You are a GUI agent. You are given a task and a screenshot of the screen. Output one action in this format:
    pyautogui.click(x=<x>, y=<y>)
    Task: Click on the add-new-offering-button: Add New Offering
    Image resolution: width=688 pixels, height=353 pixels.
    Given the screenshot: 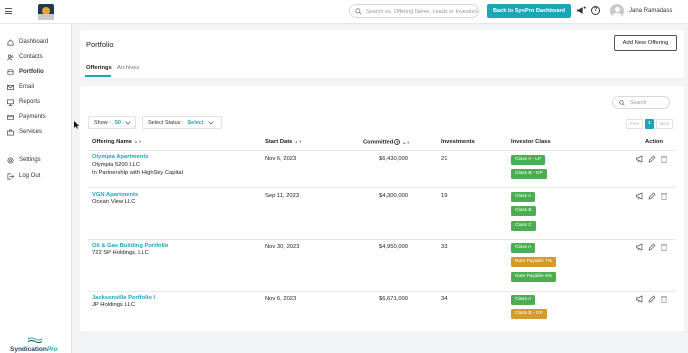 What is the action you would take?
    pyautogui.click(x=645, y=43)
    